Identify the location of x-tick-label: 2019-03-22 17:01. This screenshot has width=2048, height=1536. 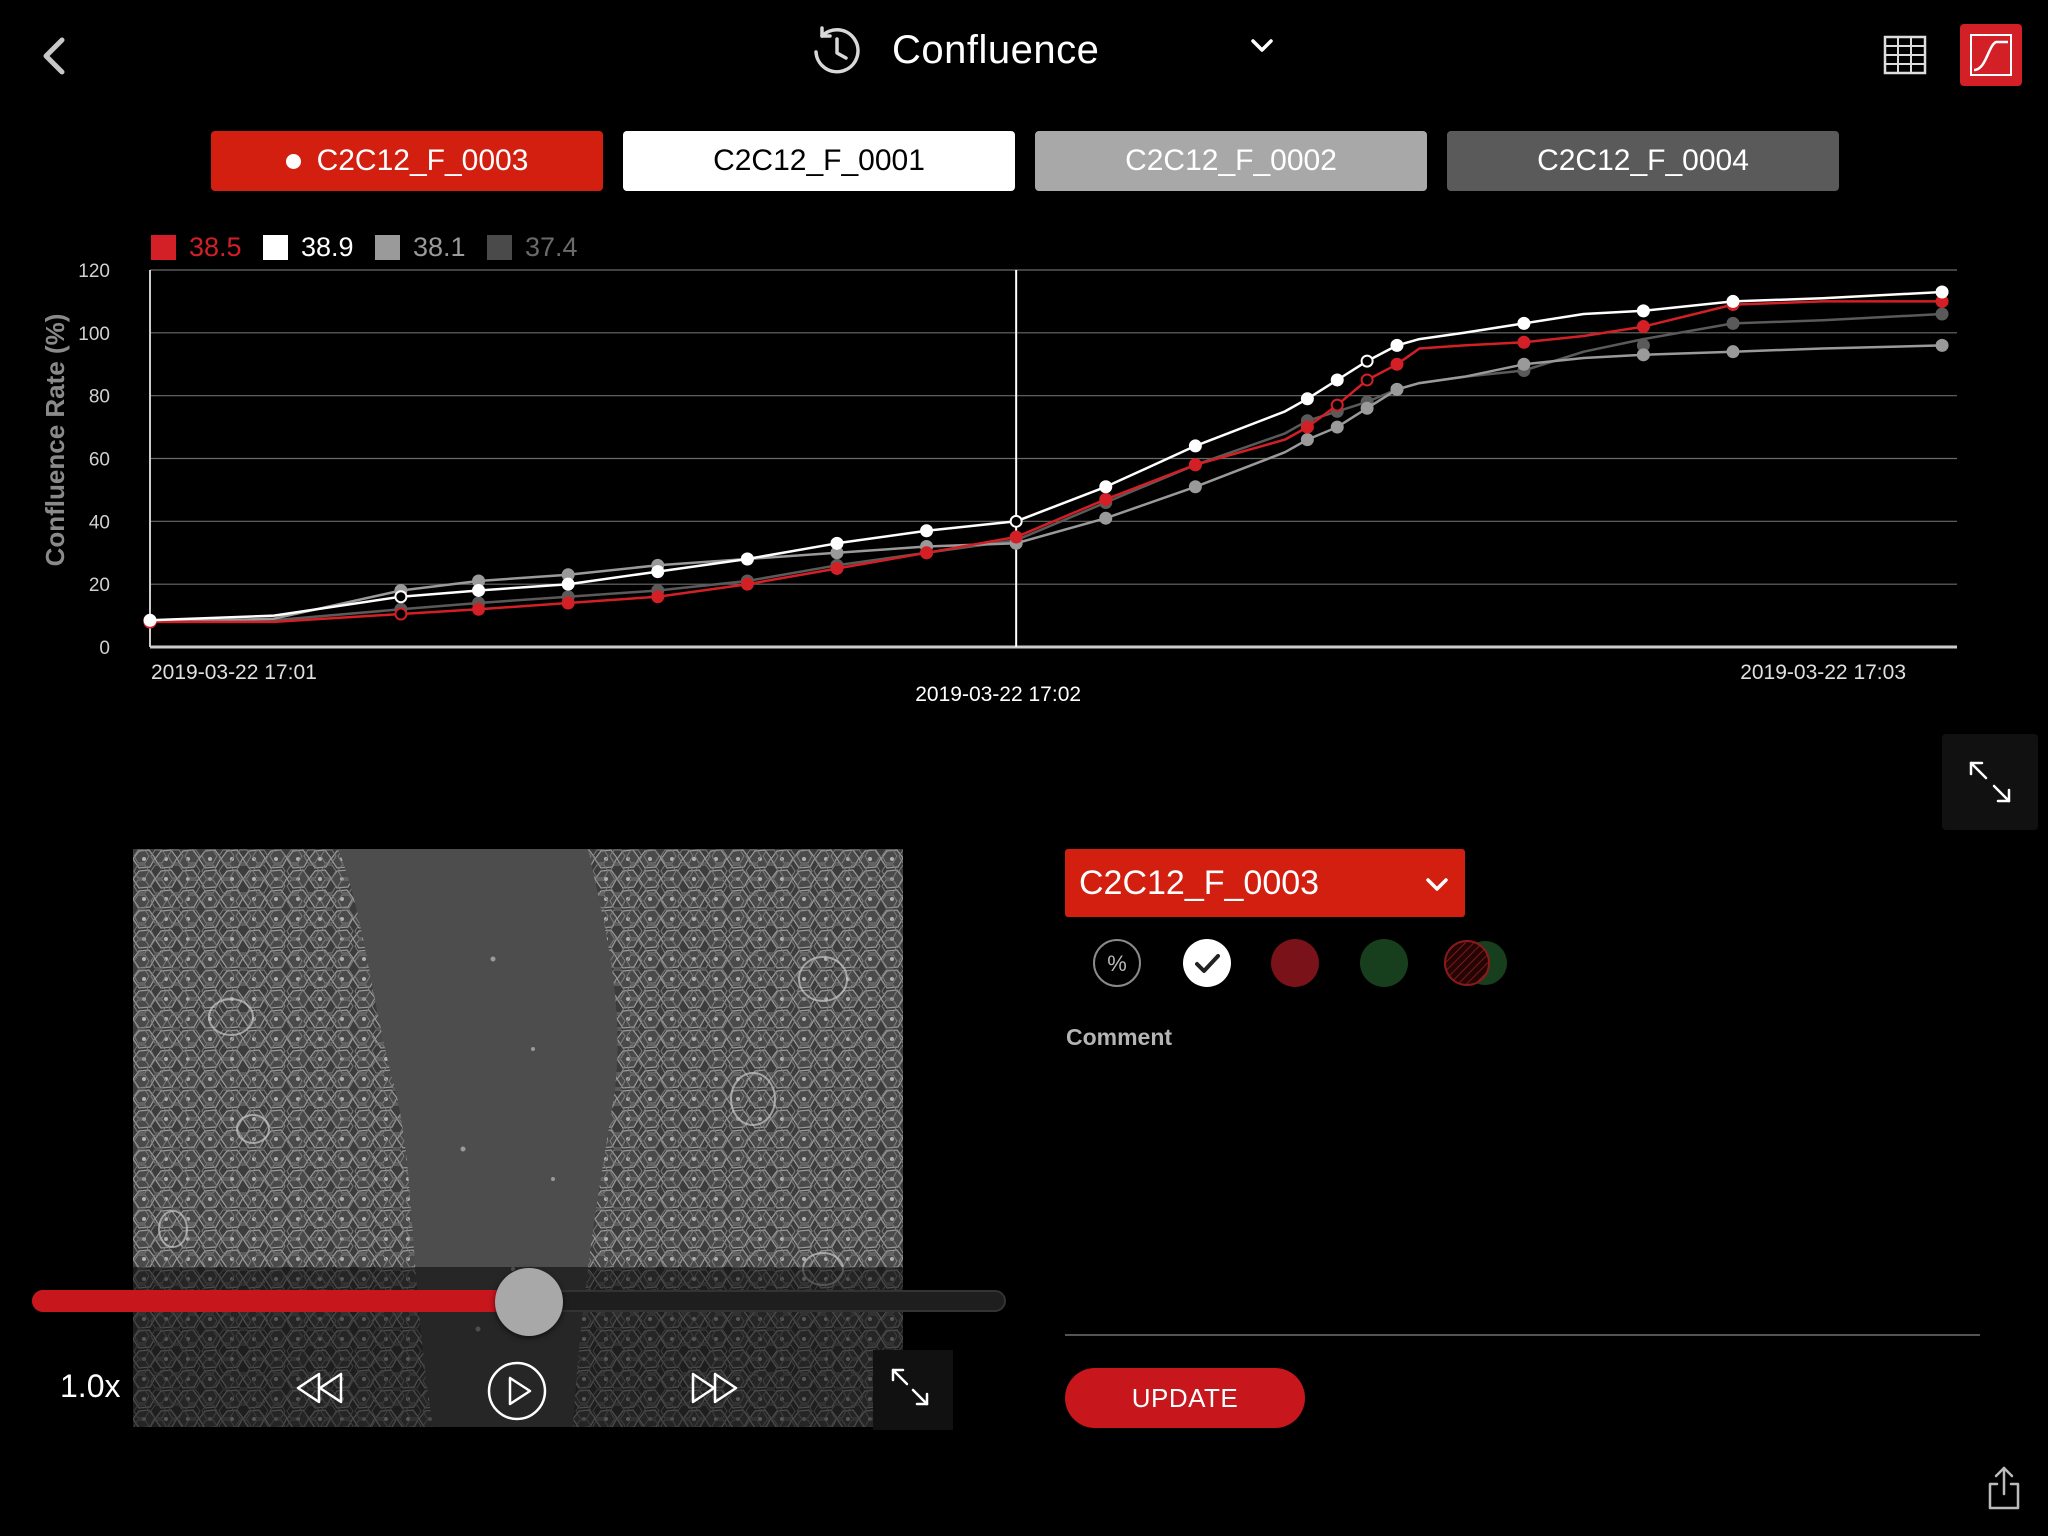
(234, 672).